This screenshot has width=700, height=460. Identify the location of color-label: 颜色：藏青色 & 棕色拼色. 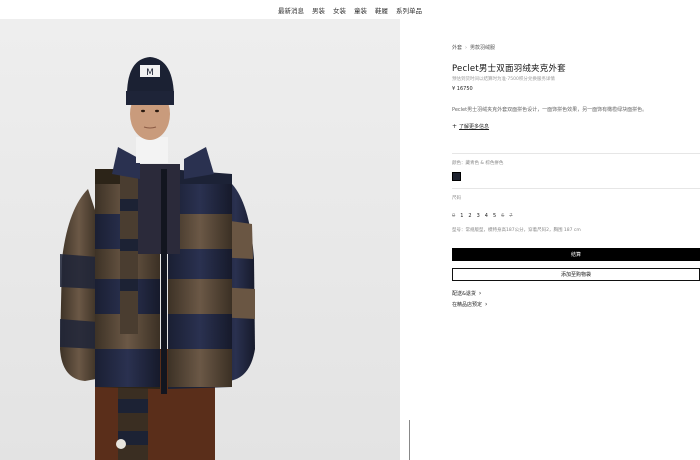
(478, 163).